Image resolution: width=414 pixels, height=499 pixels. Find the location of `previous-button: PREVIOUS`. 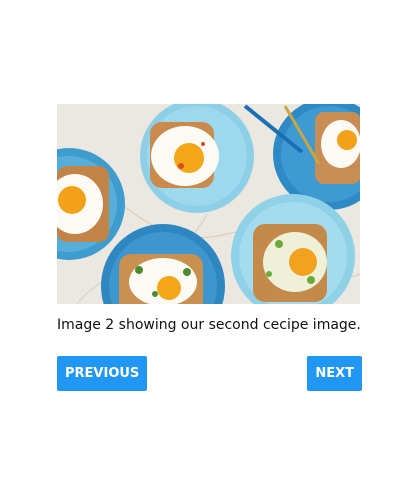

previous-button: PREVIOUS is located at coordinates (102, 373).